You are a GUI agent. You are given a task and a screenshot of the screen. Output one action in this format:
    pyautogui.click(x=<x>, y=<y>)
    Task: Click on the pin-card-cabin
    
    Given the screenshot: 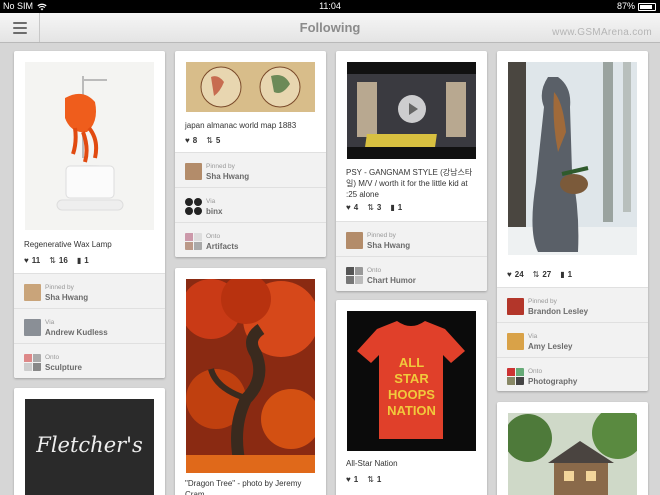 What is the action you would take?
    pyautogui.click(x=572, y=448)
    